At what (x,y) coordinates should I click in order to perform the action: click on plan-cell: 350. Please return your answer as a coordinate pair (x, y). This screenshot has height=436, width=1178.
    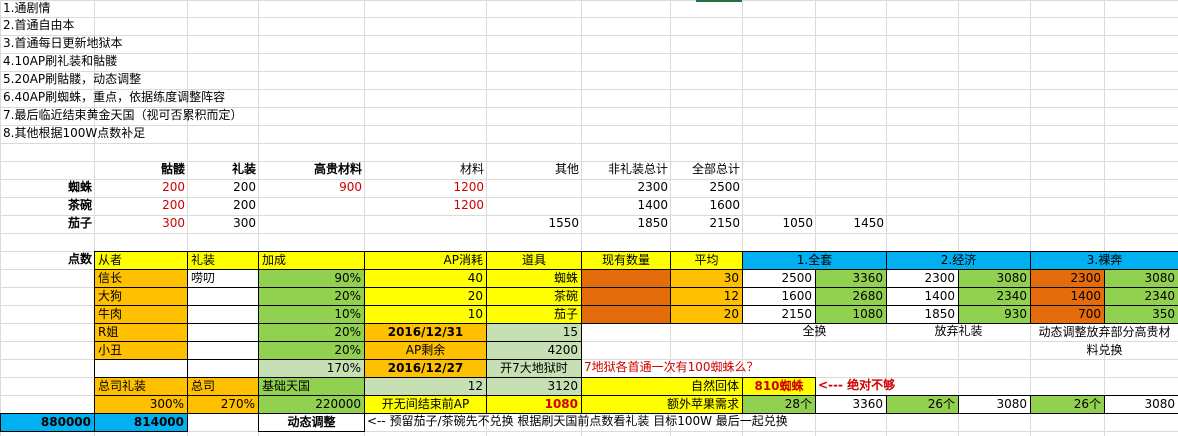
    Looking at the image, I should click on (1141, 314).